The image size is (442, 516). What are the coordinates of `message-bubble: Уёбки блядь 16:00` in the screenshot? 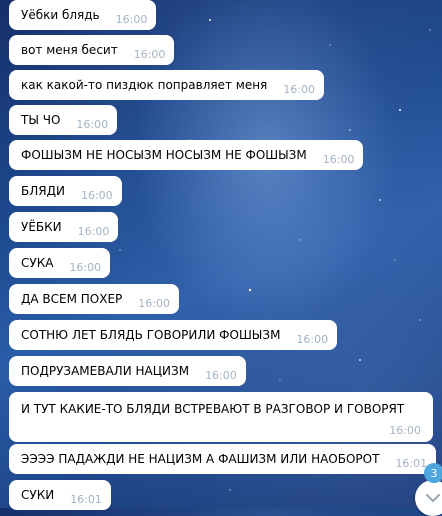 It's located at (83, 15).